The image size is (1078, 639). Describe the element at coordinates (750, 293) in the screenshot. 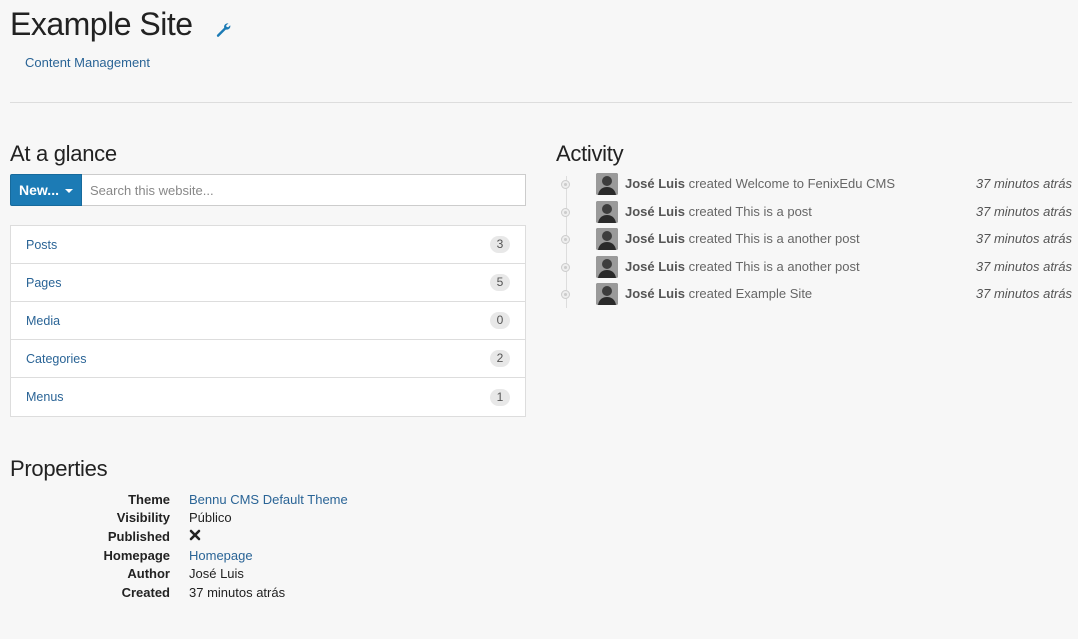

I see `activity-action: created Example Site` at that location.